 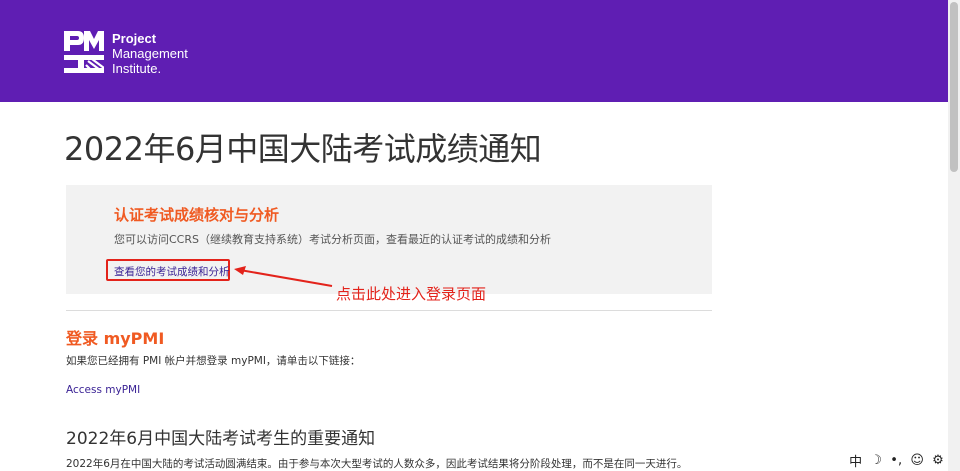 I want to click on login-description: 如果您已经拥有 PMI 帐户并想登录 myPMI，请单击以下链接：, so click(x=213, y=361).